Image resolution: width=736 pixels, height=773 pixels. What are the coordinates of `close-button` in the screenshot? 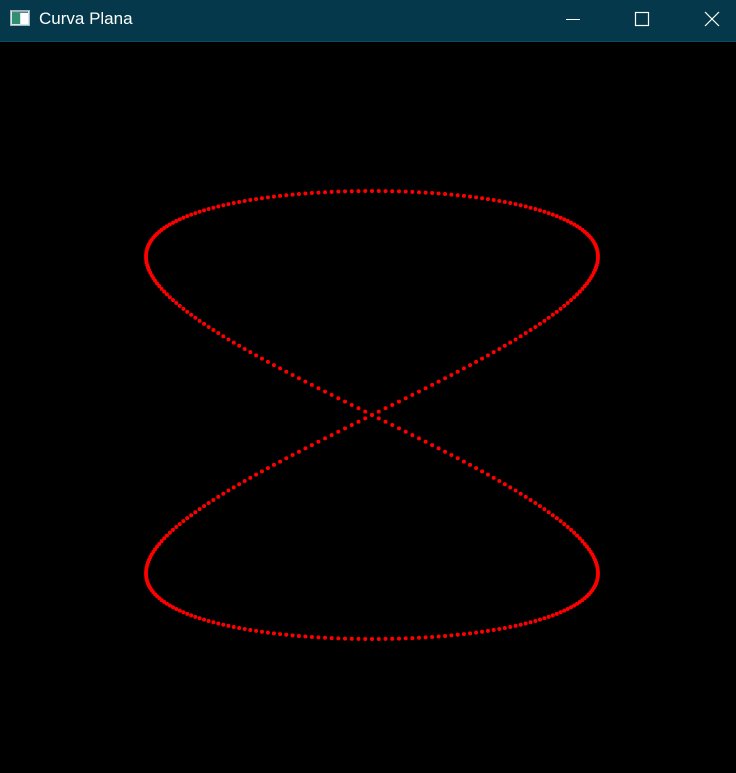 It's located at (712, 19).